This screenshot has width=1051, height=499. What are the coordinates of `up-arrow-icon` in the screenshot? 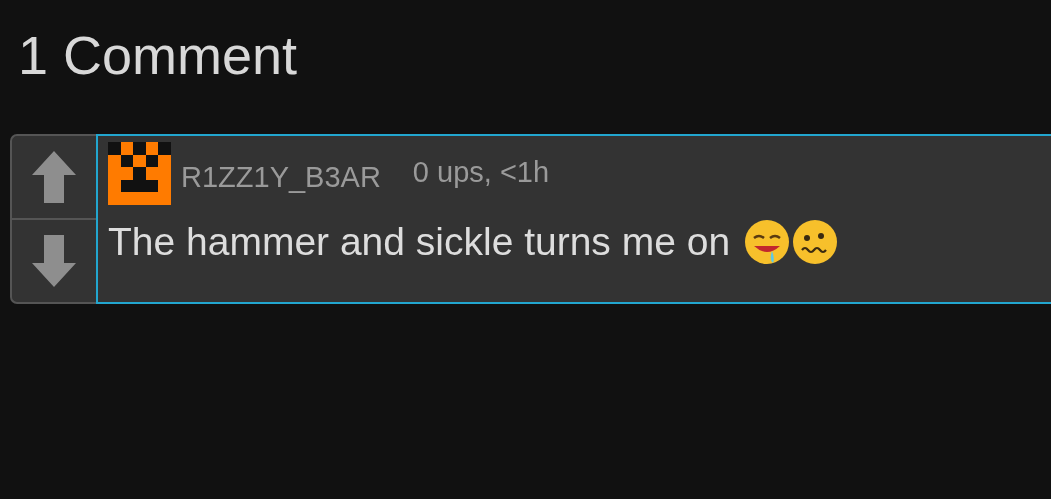 It's located at (54, 177).